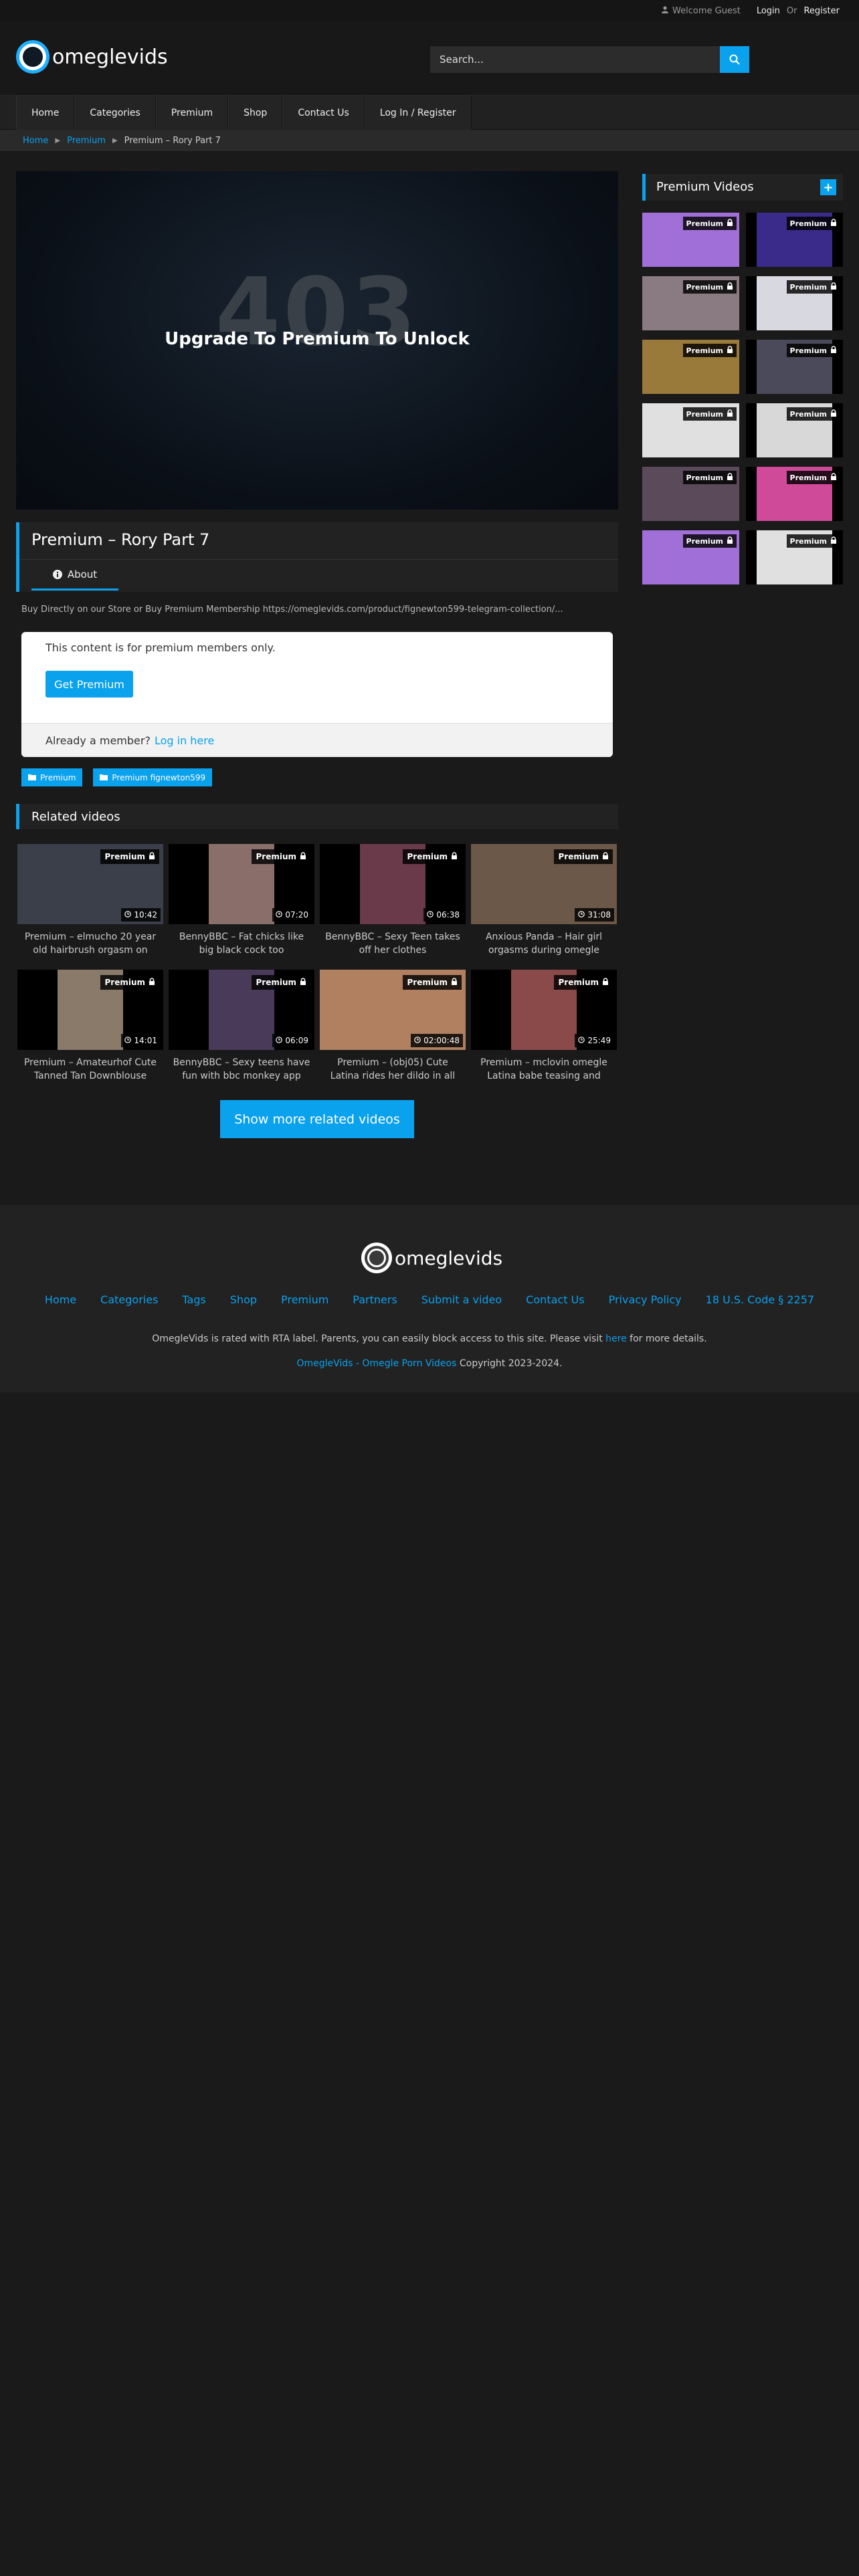 The width and height of the screenshot is (859, 2576). What do you see at coordinates (701, 11) in the screenshot?
I see `welcome-text: Welcome Guest` at bounding box center [701, 11].